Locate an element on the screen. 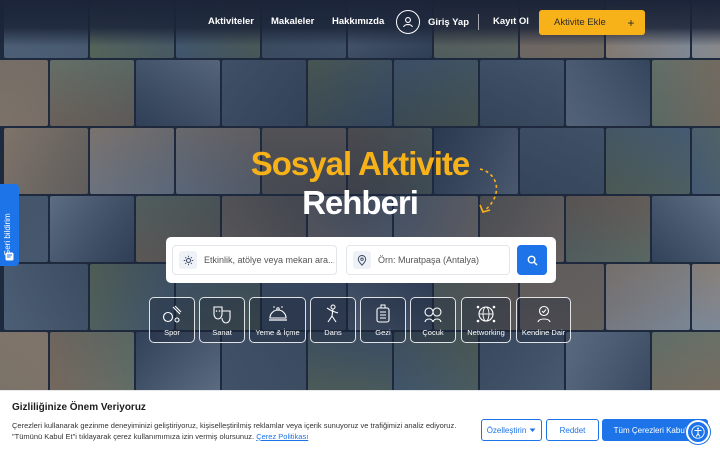 The height and width of the screenshot is (450, 720). category-children: Çocuk is located at coordinates (433, 320).